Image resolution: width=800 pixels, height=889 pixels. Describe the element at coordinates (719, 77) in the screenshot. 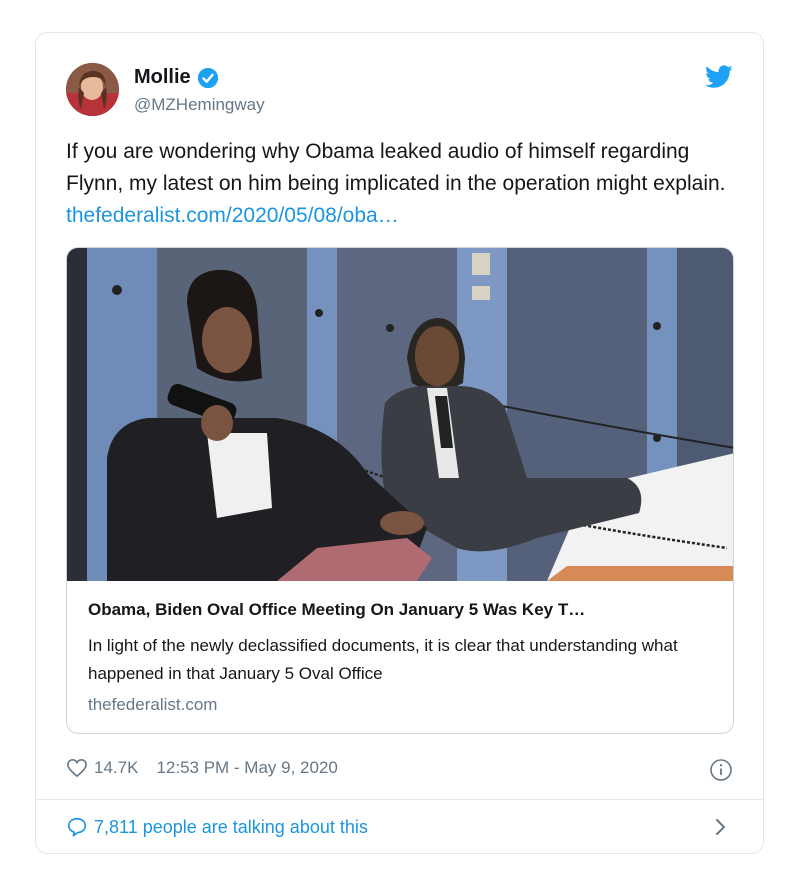

I see `twitter-bird-icon` at that location.